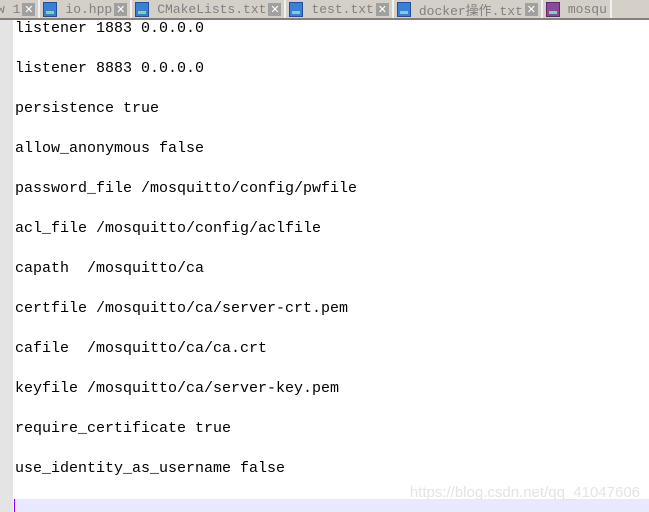 Image resolution: width=649 pixels, height=512 pixels. Describe the element at coordinates (524, 492) in the screenshot. I see `watermark: https://blog.csdn.net/qq_41047606` at that location.